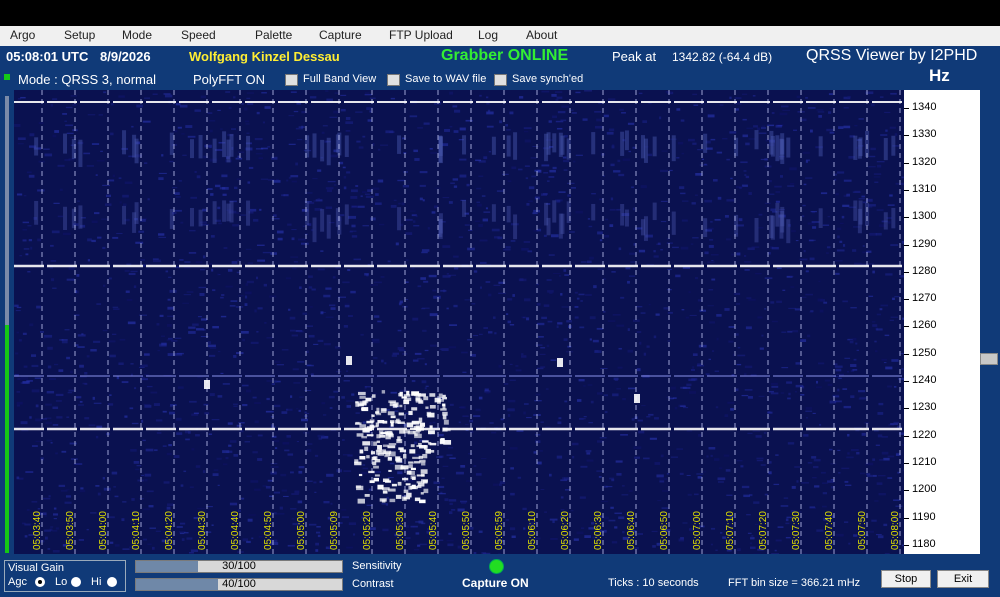 The image size is (1000, 597). I want to click on save-wav-checkbox, so click(393, 80).